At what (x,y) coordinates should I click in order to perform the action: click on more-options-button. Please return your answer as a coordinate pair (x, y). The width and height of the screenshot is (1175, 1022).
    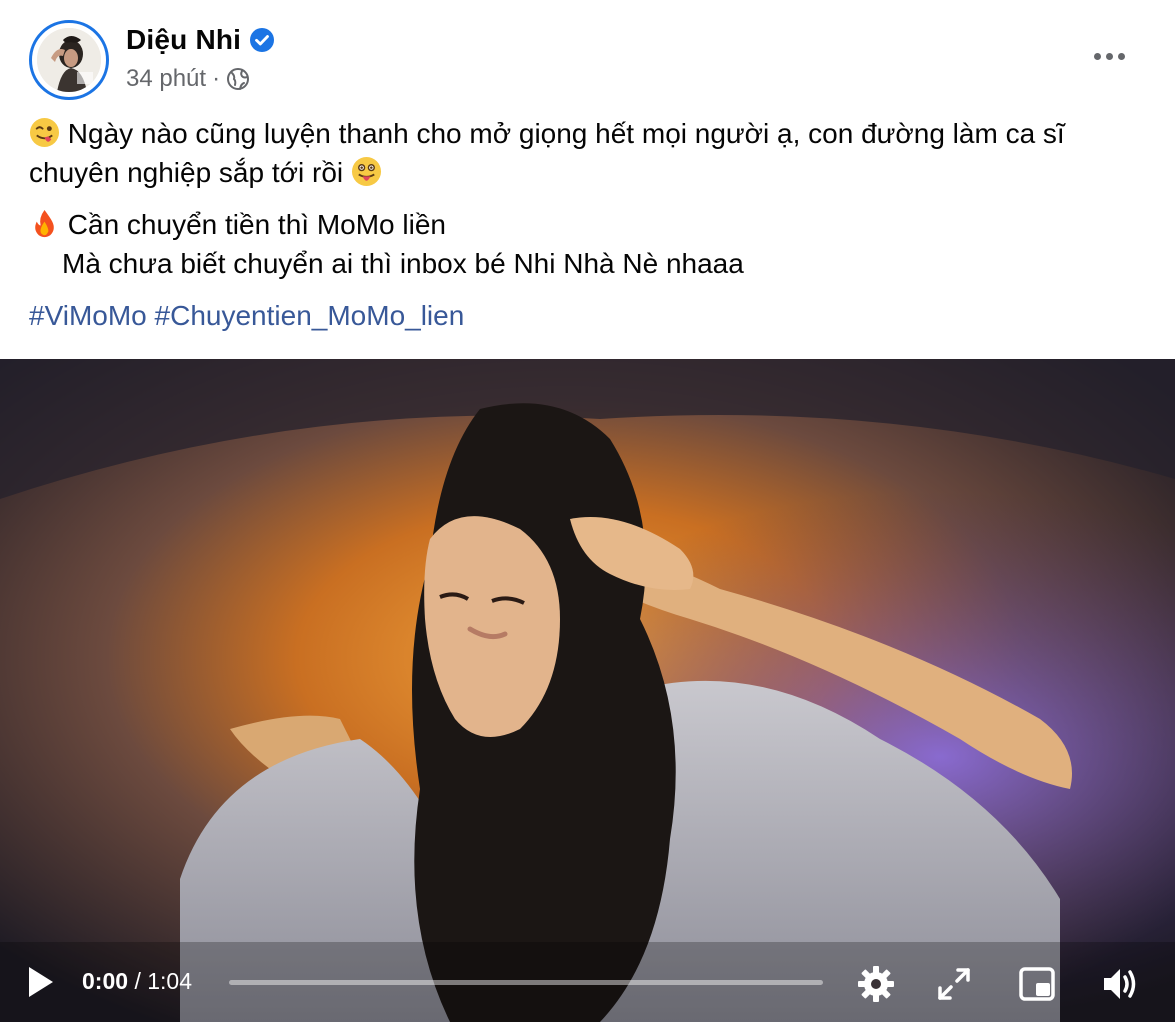
    Looking at the image, I should click on (1109, 56).